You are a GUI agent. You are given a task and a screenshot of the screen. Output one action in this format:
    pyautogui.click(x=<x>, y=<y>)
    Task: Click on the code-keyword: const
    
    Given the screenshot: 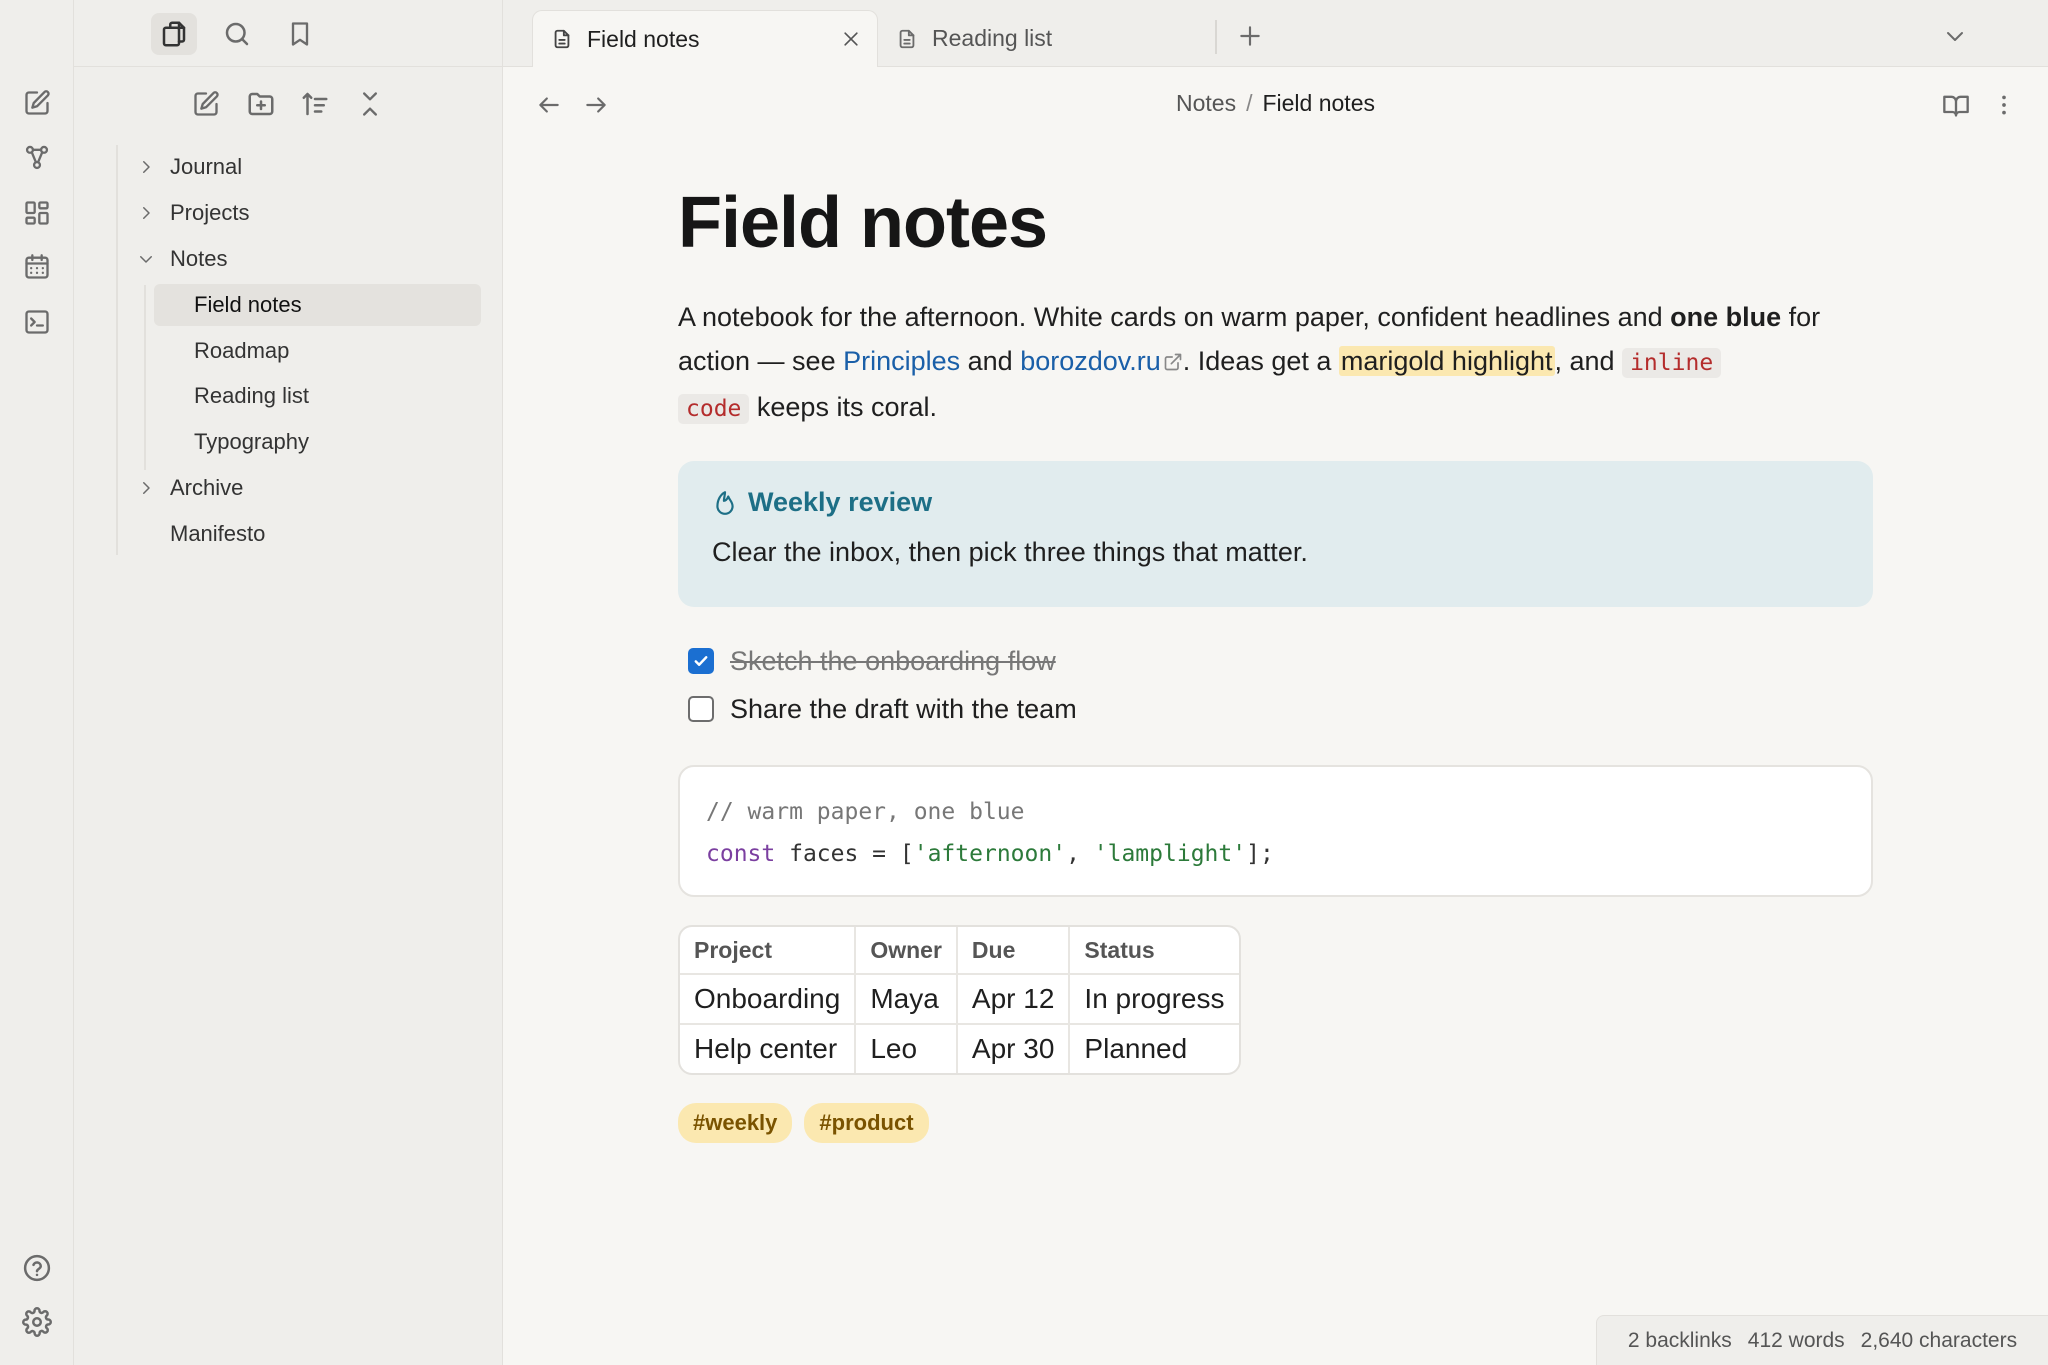 What is the action you would take?
    pyautogui.click(x=741, y=854)
    